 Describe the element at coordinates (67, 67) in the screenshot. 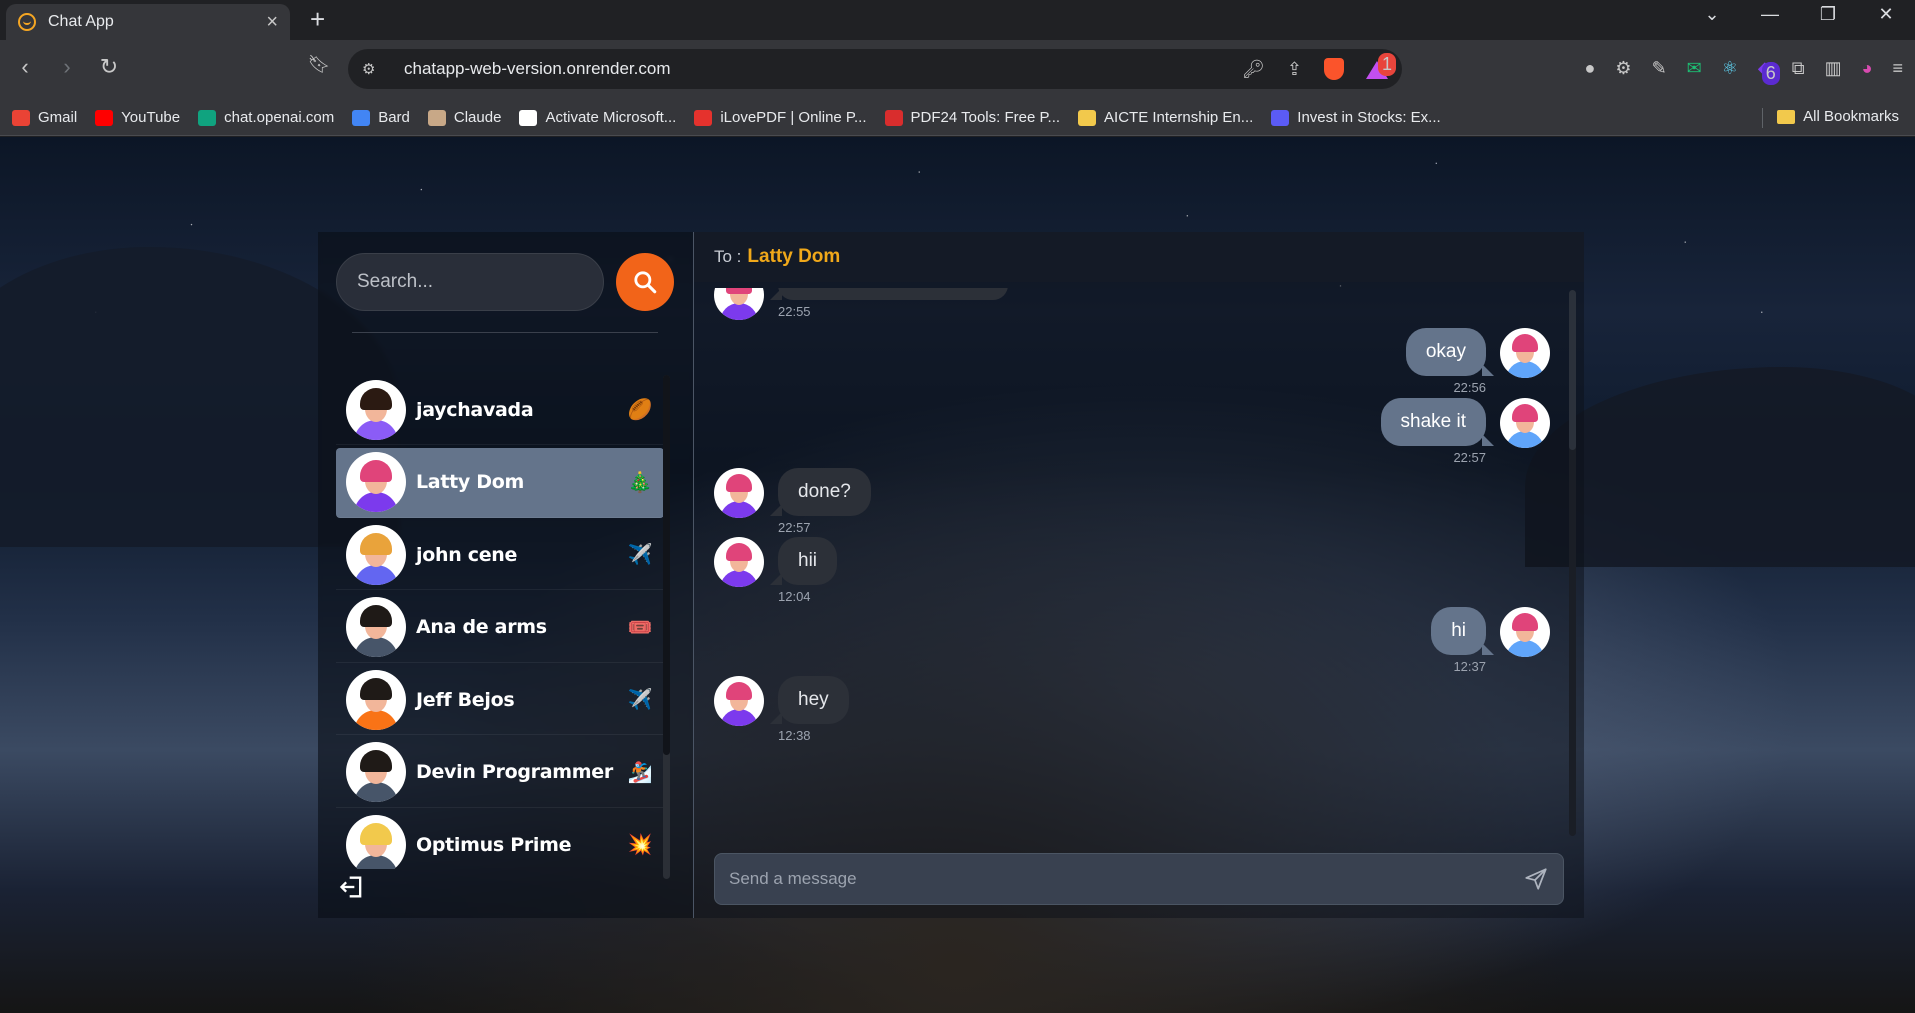

I see `forward-button: ›` at that location.